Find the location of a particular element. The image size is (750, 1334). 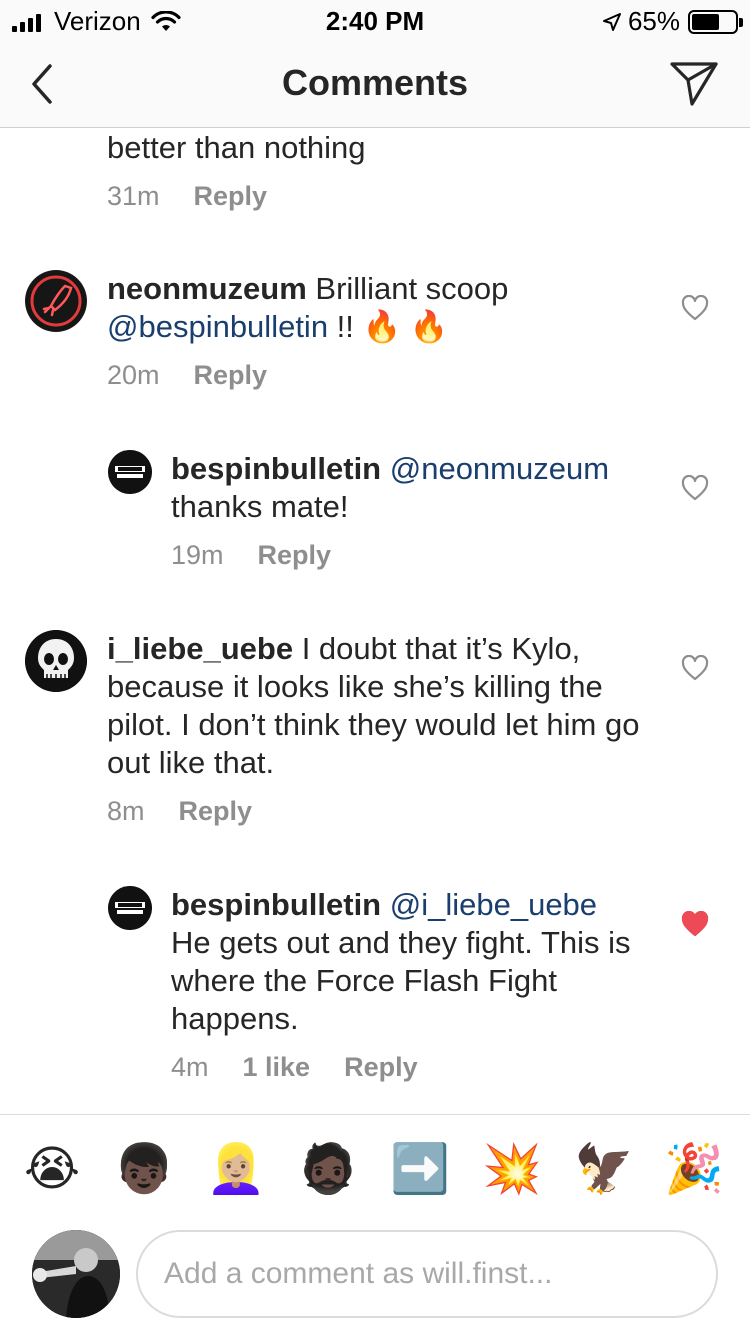

comment-text: Brilliant scoop is located at coordinates (407, 288).